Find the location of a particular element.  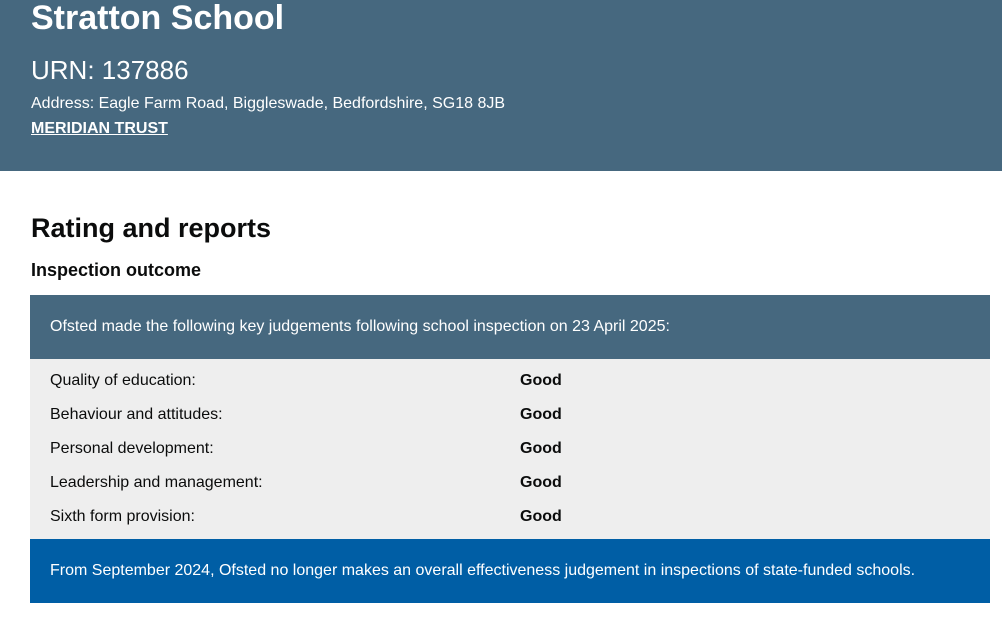

judgement-row-sixth-form-provision: Sixth form provision: Good is located at coordinates (510, 512).